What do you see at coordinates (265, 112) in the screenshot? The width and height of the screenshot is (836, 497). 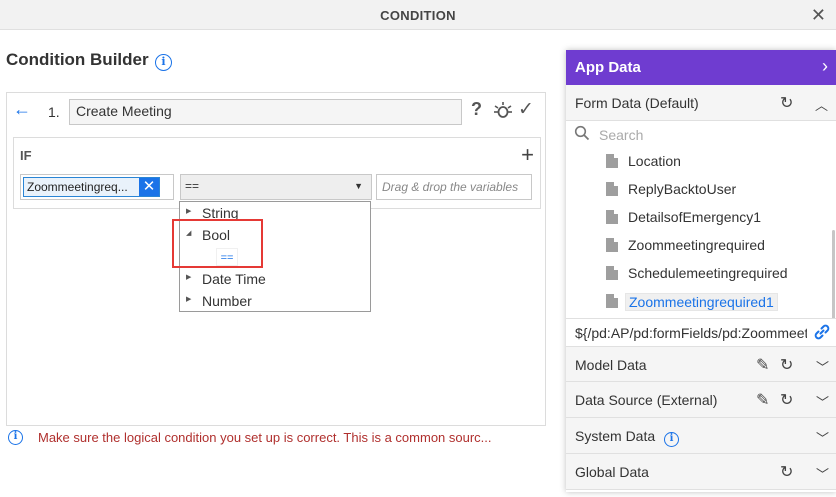 I see `step-name-input: Create Meeting` at bounding box center [265, 112].